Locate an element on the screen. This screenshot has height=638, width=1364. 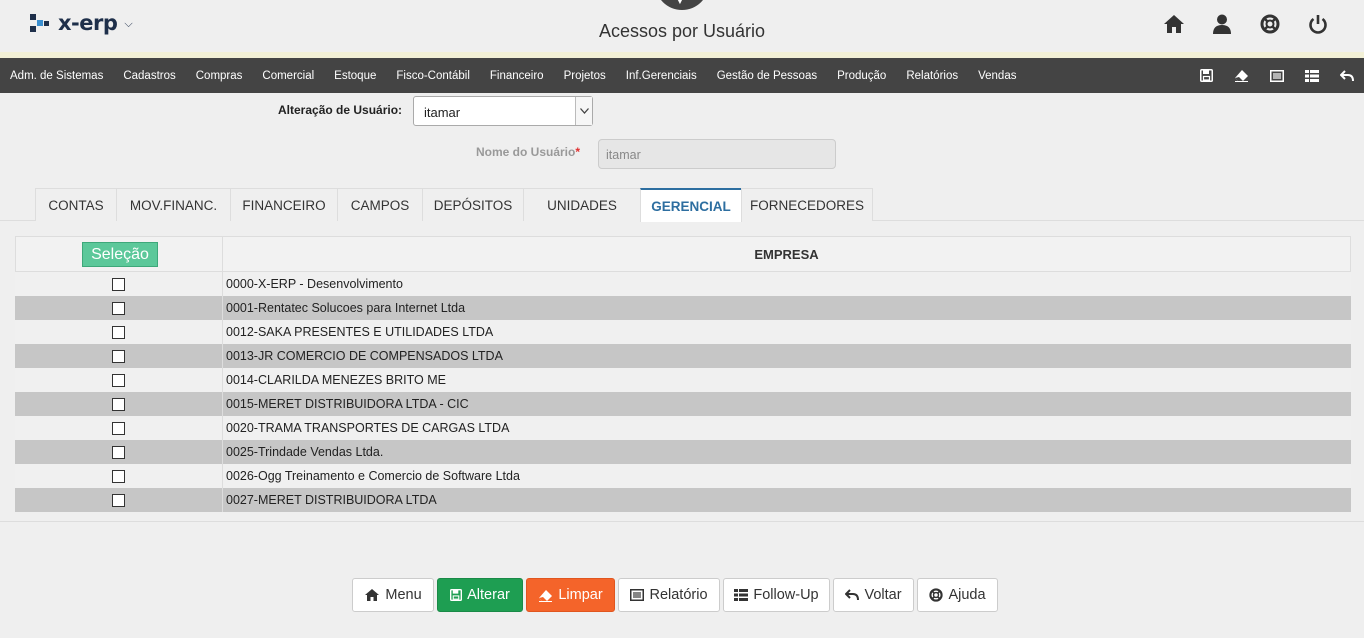
menu-item-comercial: Comercial is located at coordinates (288, 76).